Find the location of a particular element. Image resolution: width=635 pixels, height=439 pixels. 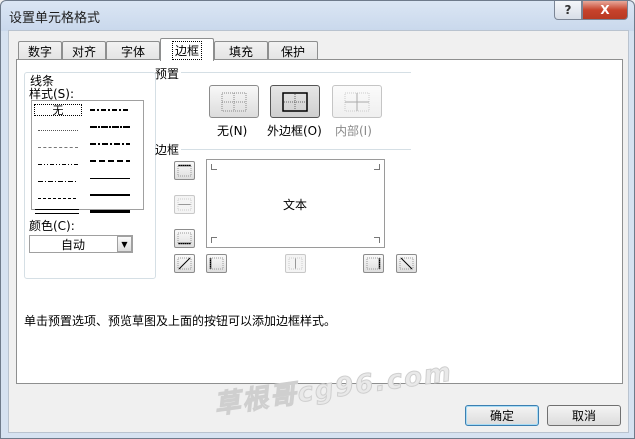

top-border-icon is located at coordinates (184, 170).